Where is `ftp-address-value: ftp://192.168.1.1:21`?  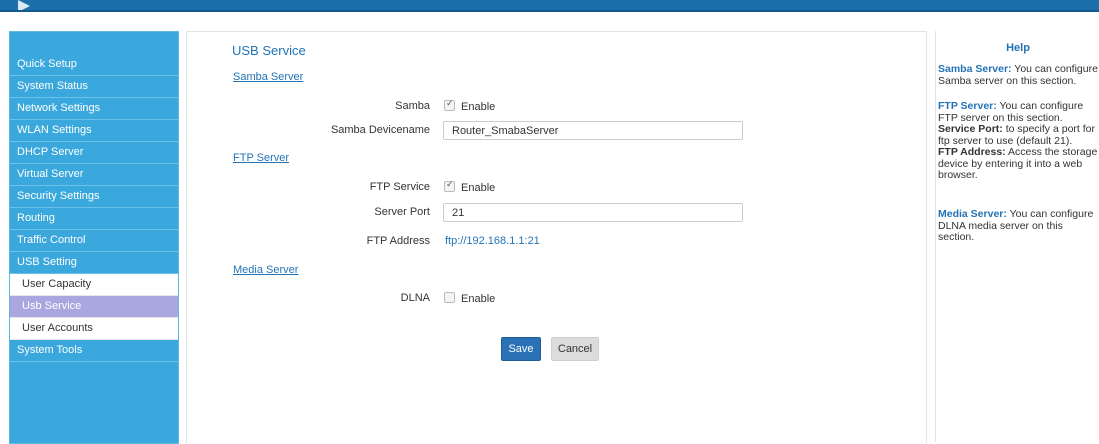 ftp-address-value: ftp://192.168.1.1:21 is located at coordinates (492, 241).